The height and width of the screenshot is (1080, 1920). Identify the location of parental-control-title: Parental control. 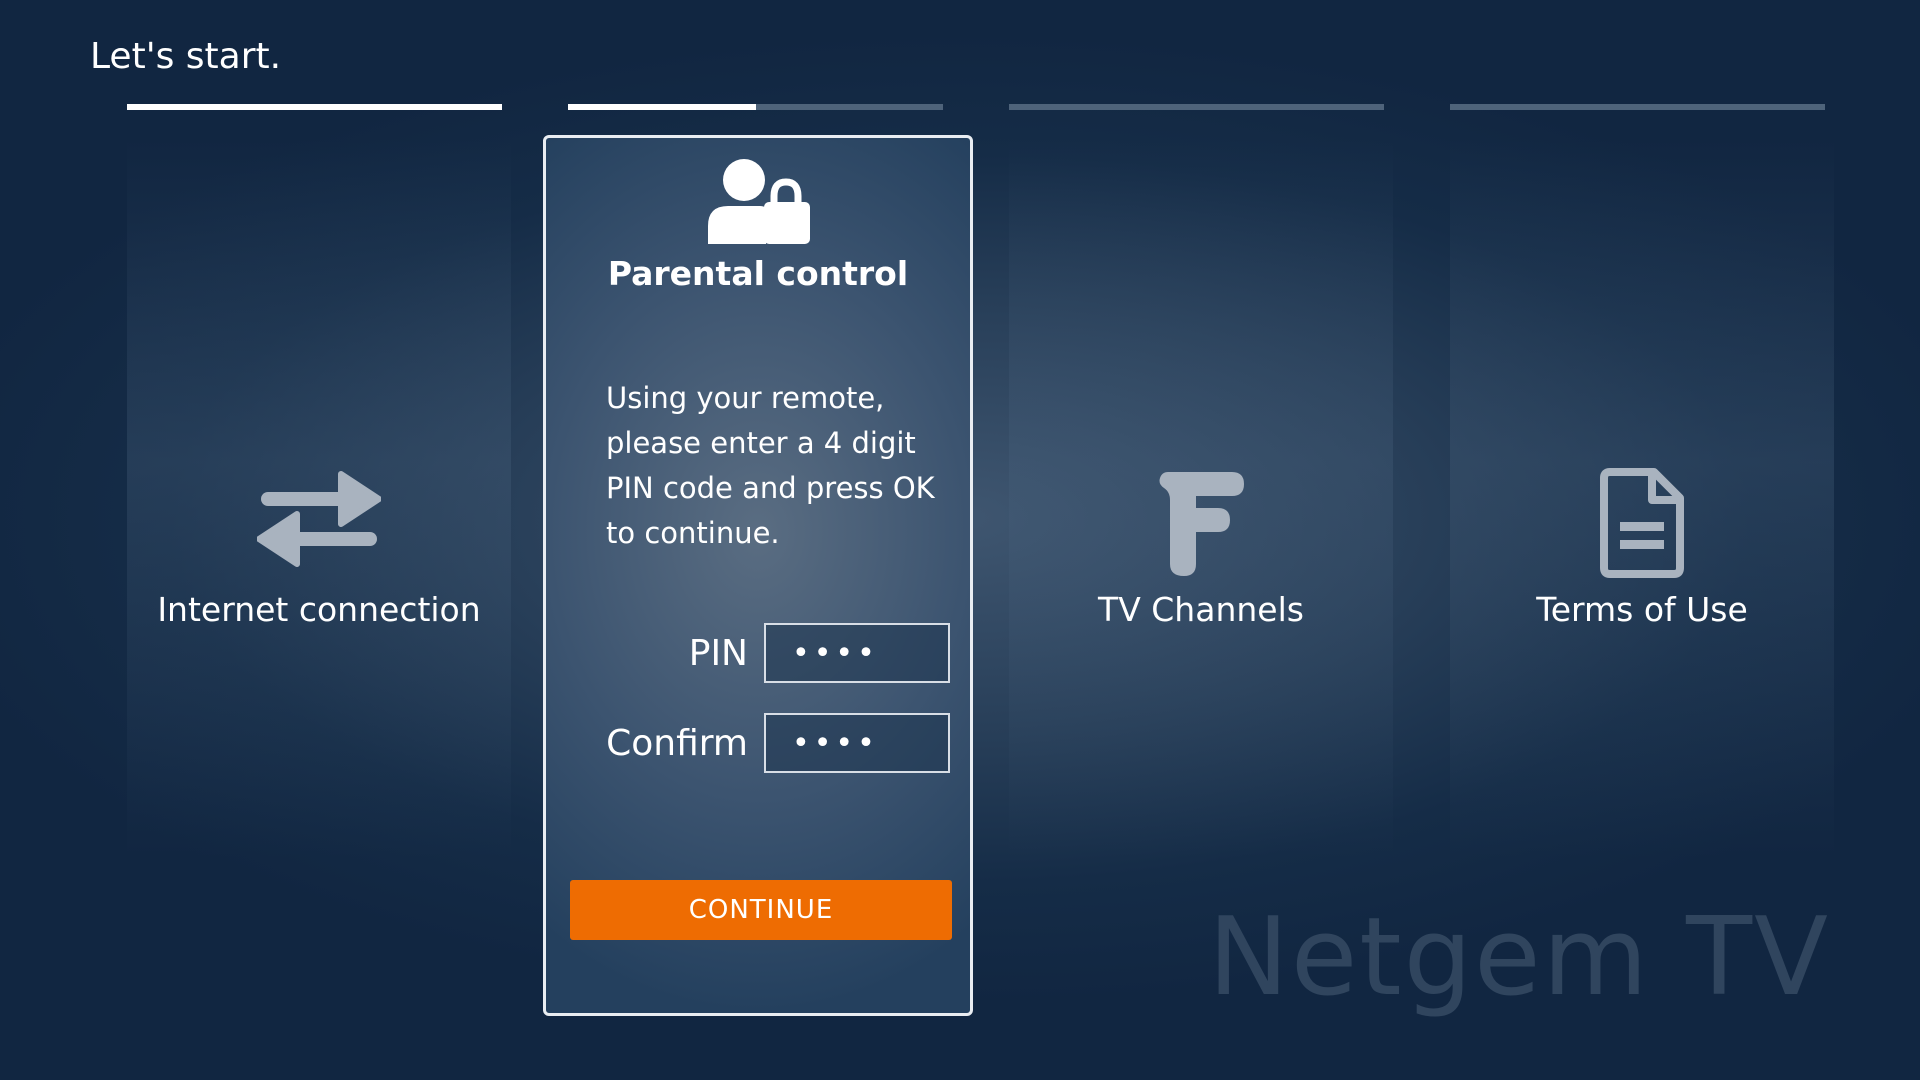
(758, 273).